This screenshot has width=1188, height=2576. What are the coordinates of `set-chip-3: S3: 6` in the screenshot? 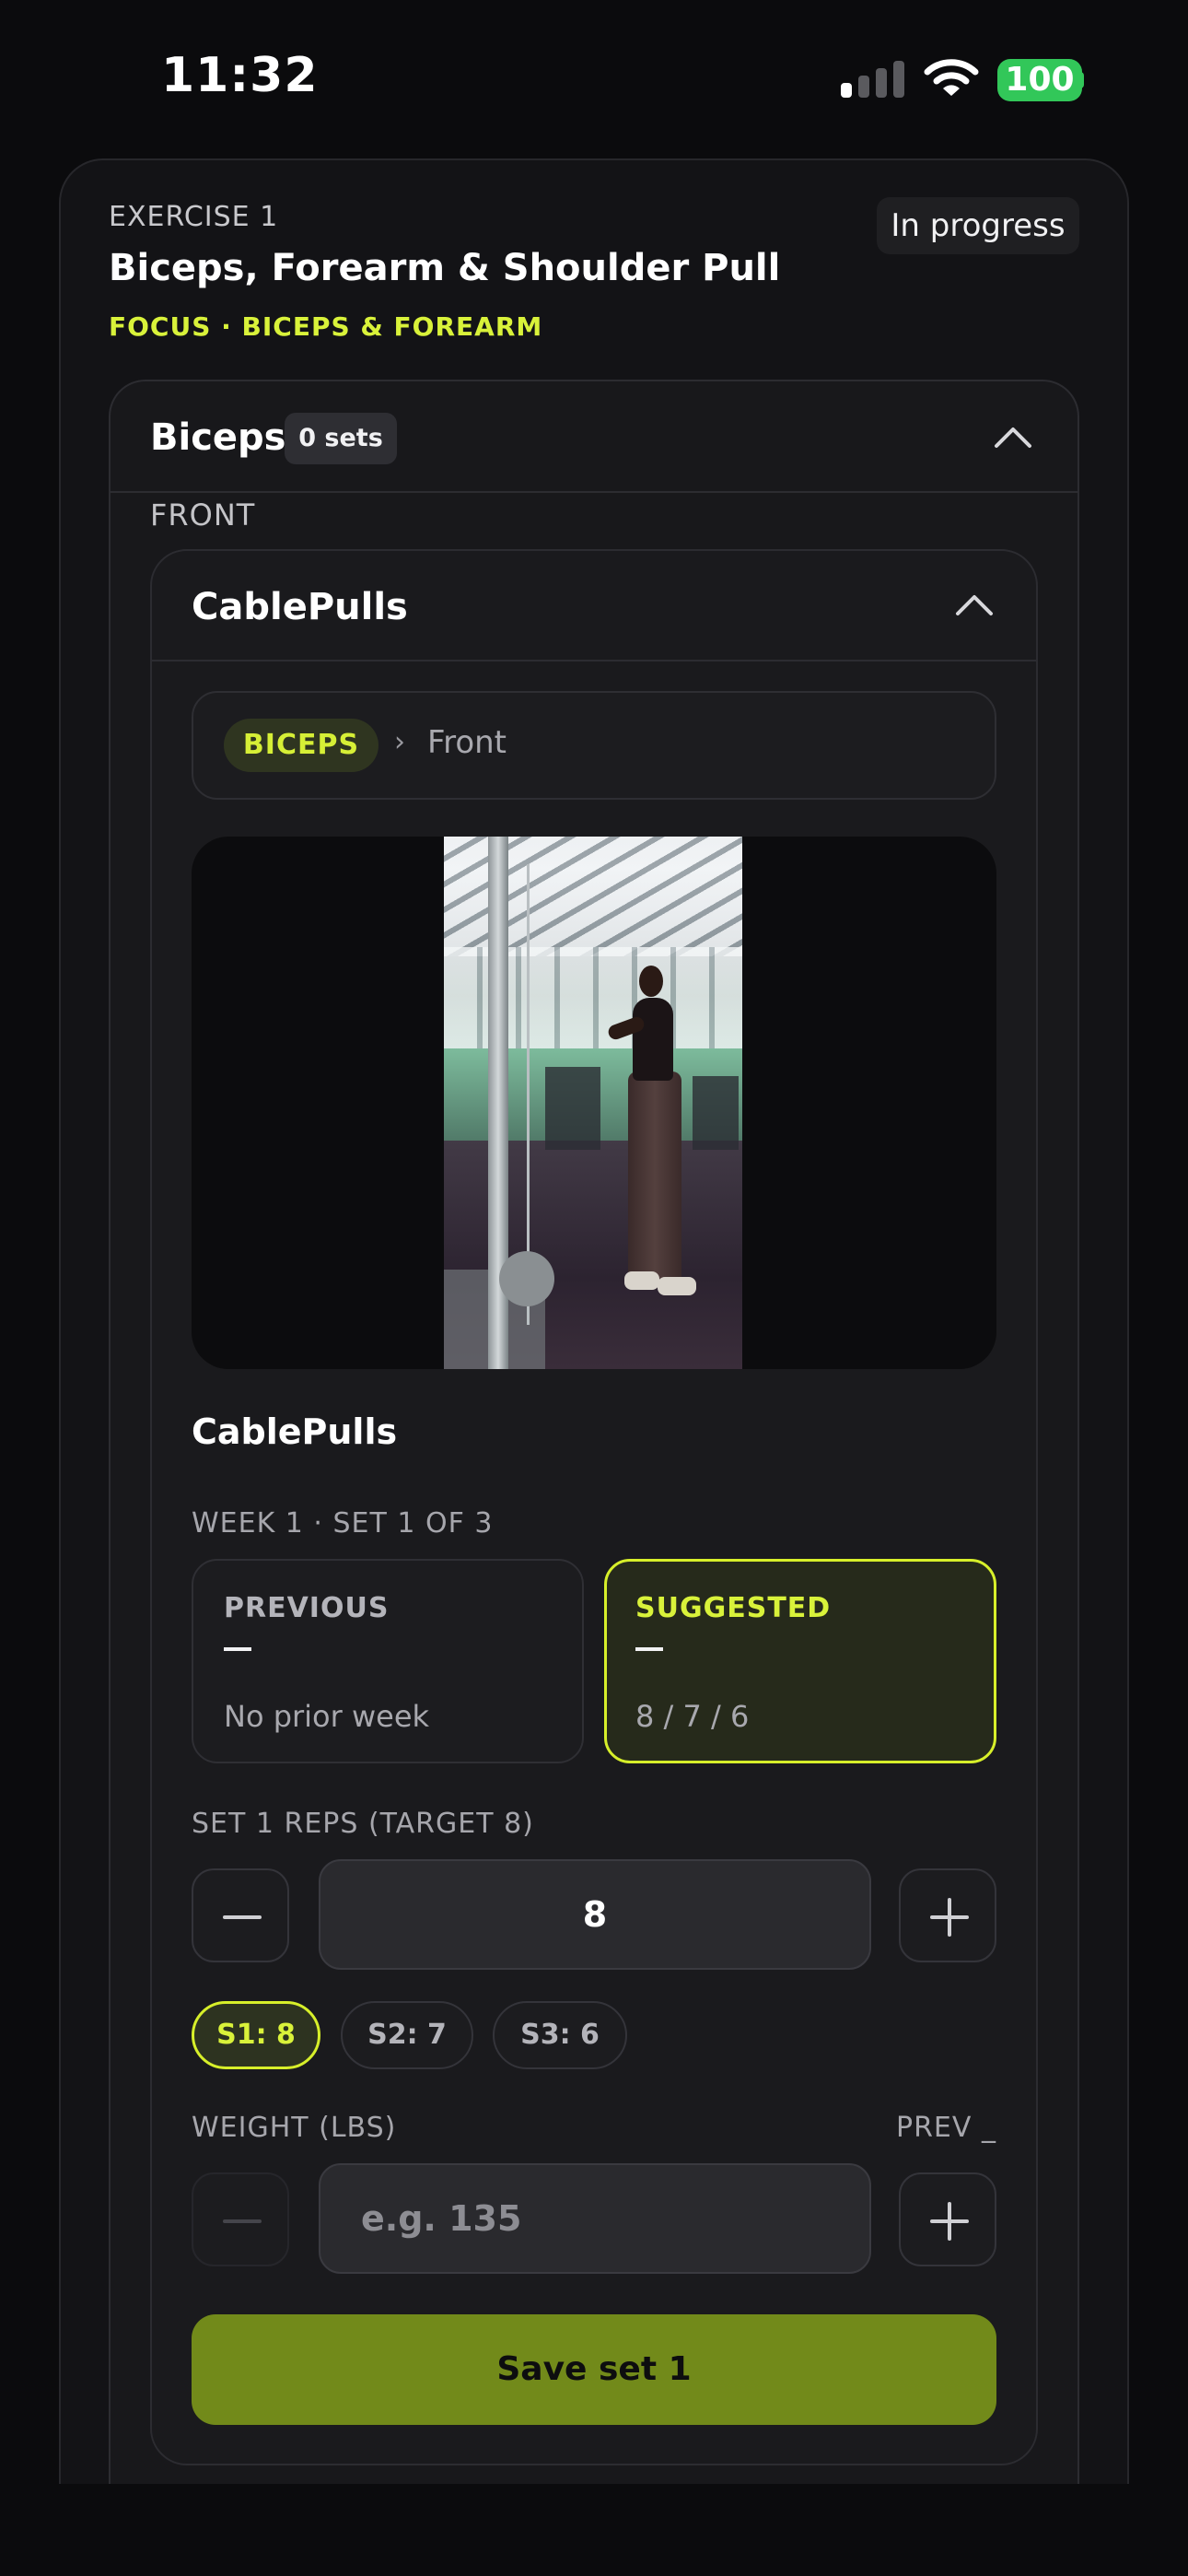 It's located at (560, 2035).